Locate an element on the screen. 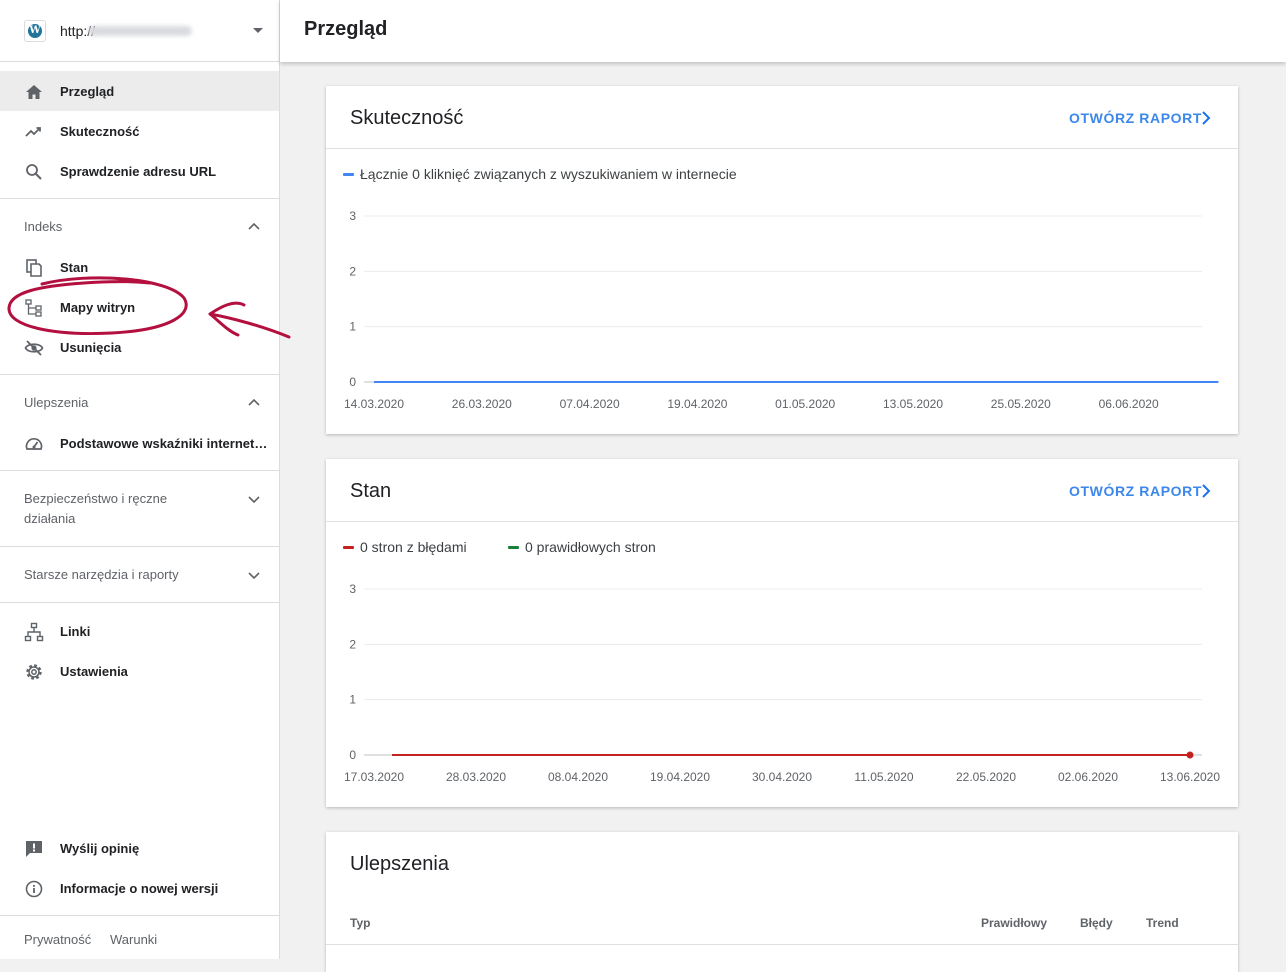  enhancements-card: Ulepszenia Typ Prawidłowy Błędy Trend is located at coordinates (782, 902).